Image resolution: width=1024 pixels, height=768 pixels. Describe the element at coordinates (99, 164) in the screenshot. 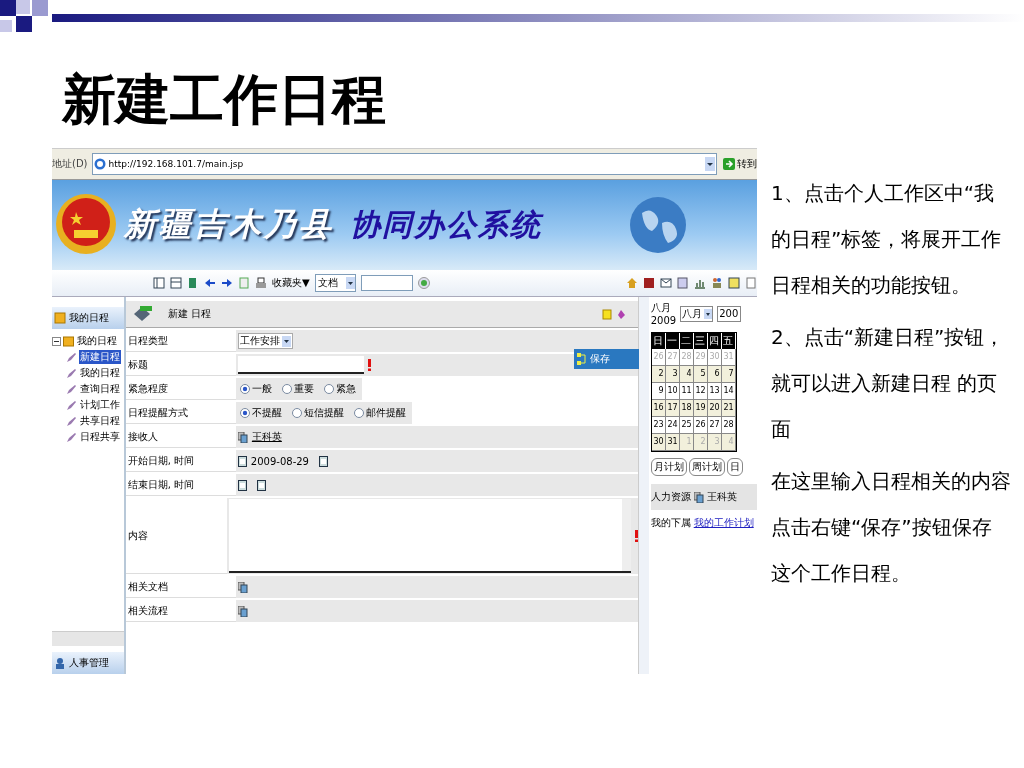

I see `browser-icon` at that location.